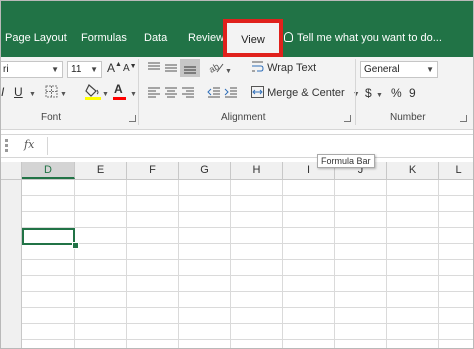 The height and width of the screenshot is (349, 474). What do you see at coordinates (130, 68) in the screenshot?
I see `shrink-font-button: A▼` at bounding box center [130, 68].